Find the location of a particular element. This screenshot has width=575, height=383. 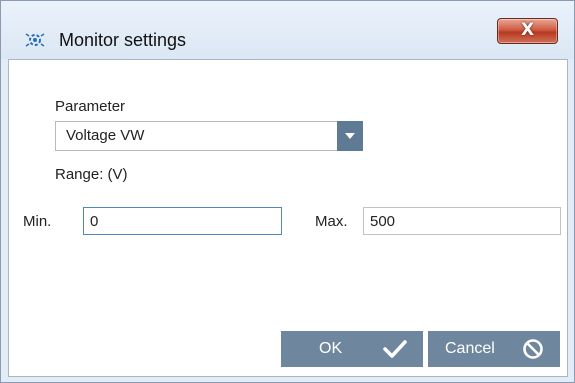

range-label: Range: (V) is located at coordinates (91, 174).